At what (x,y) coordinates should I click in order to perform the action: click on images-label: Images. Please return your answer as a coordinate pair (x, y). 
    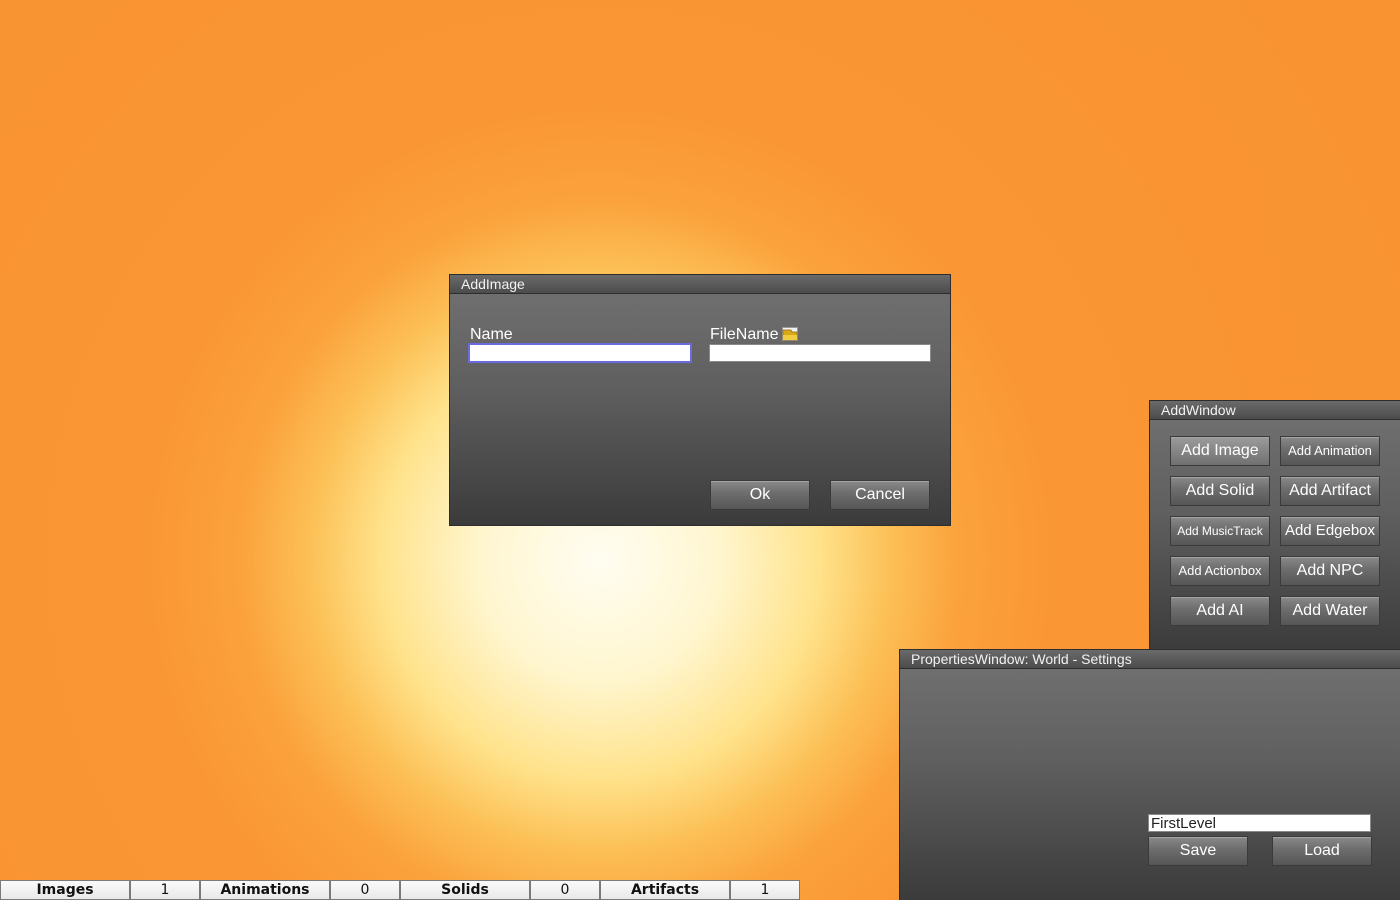
    Looking at the image, I should click on (65, 890).